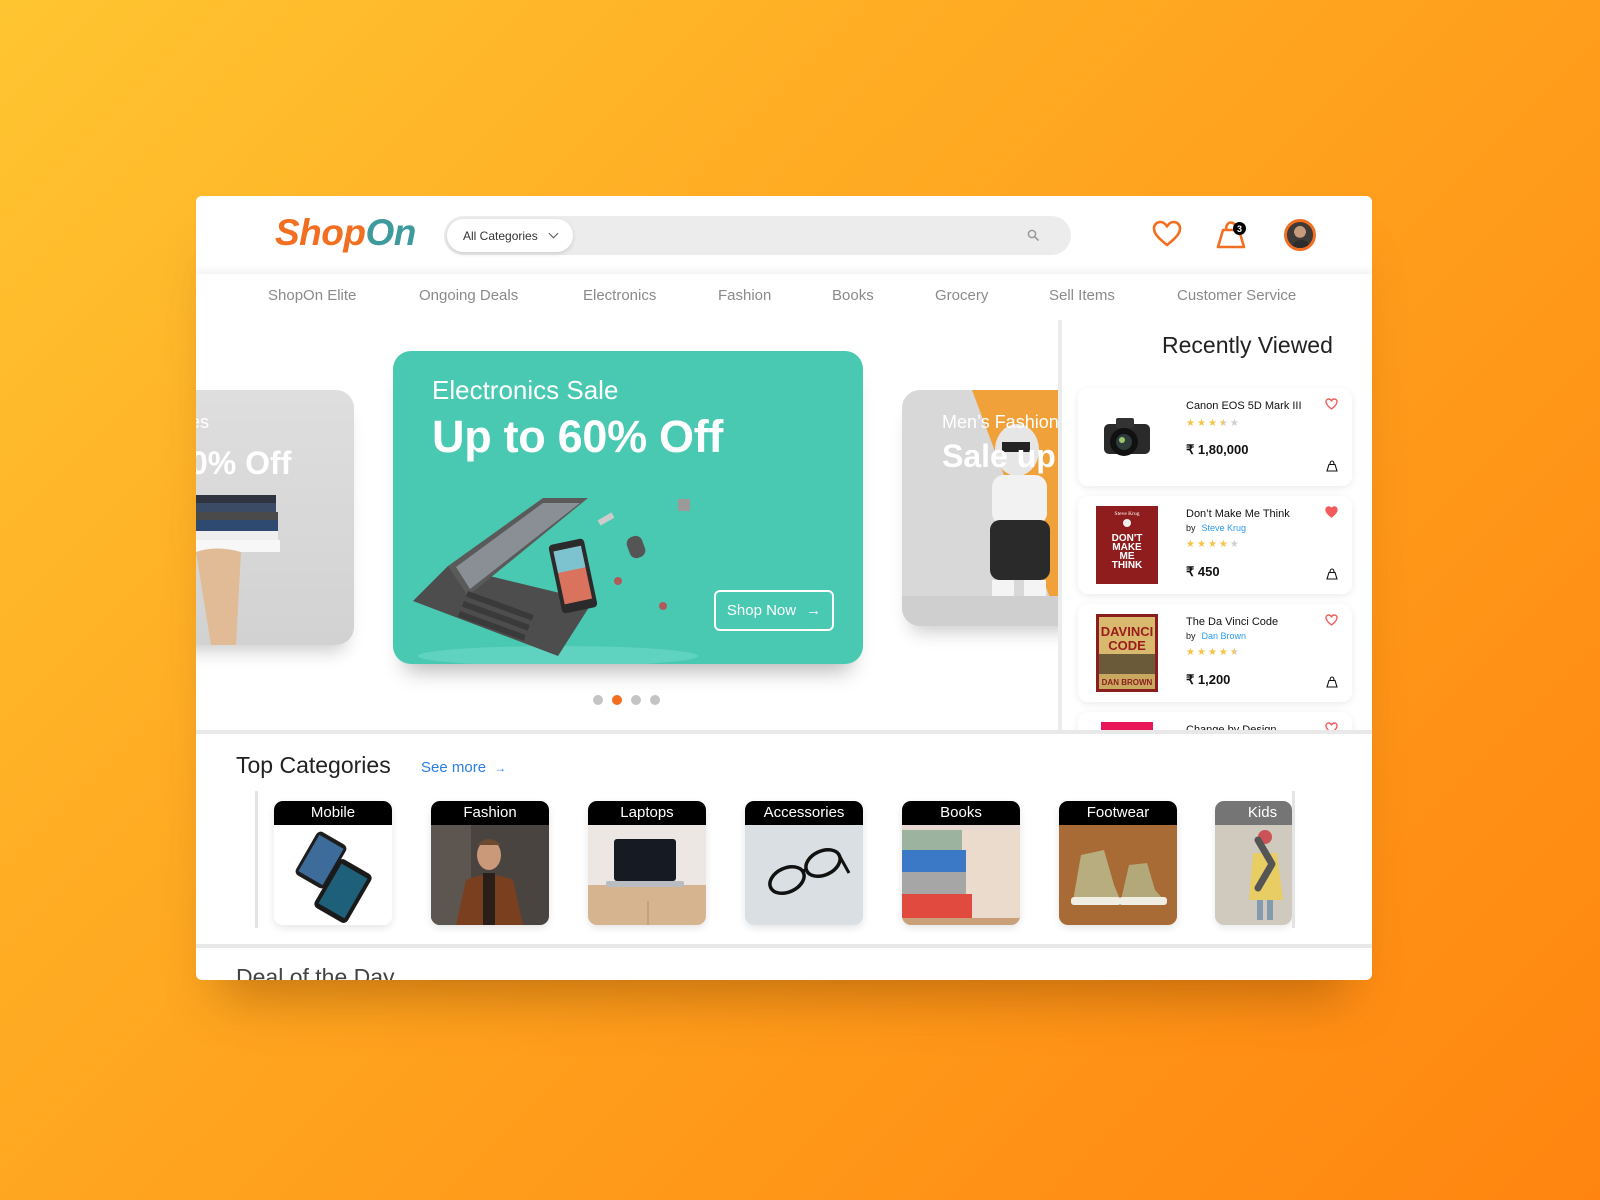  What do you see at coordinates (1191, 528) in the screenshot?
I see `author-prefix: by` at bounding box center [1191, 528].